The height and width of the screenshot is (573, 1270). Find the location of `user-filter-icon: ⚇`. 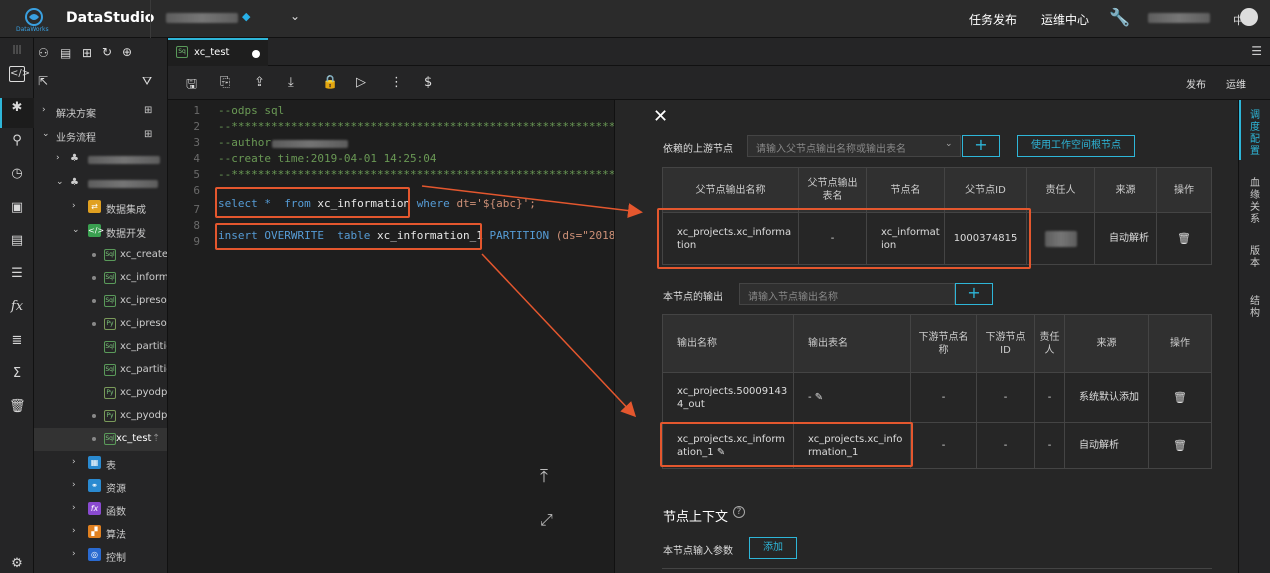

user-filter-icon: ⚇ is located at coordinates (43, 53).